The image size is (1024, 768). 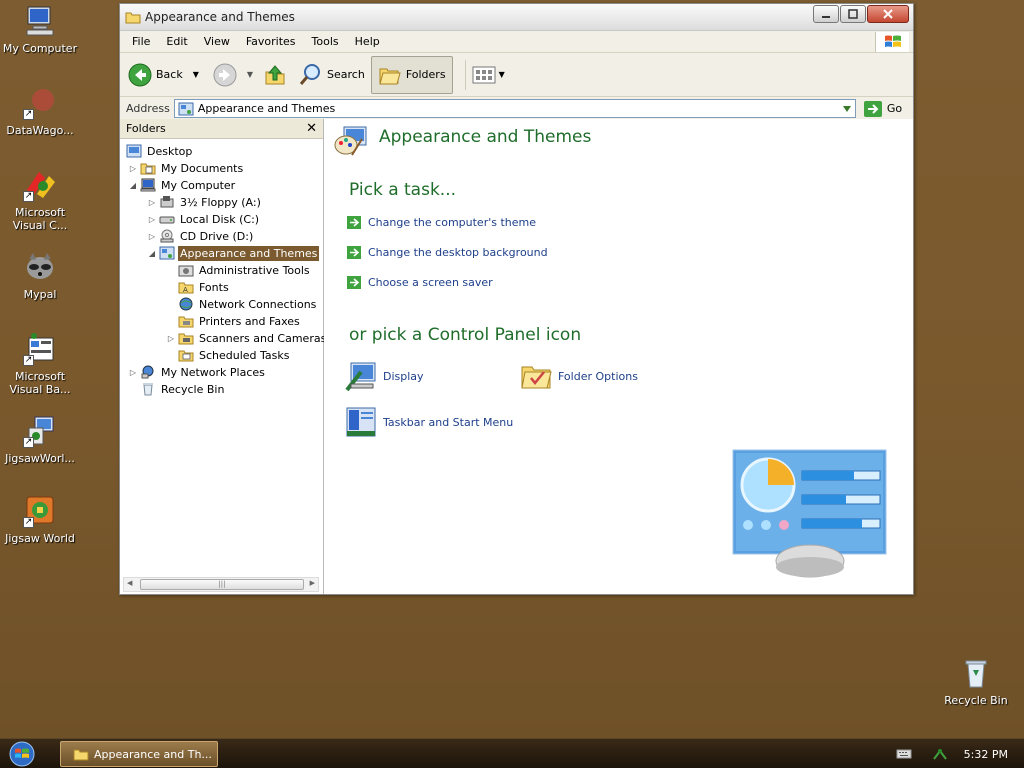 I want to click on forward-dropdown-icon: ▼, so click(x=250, y=74).